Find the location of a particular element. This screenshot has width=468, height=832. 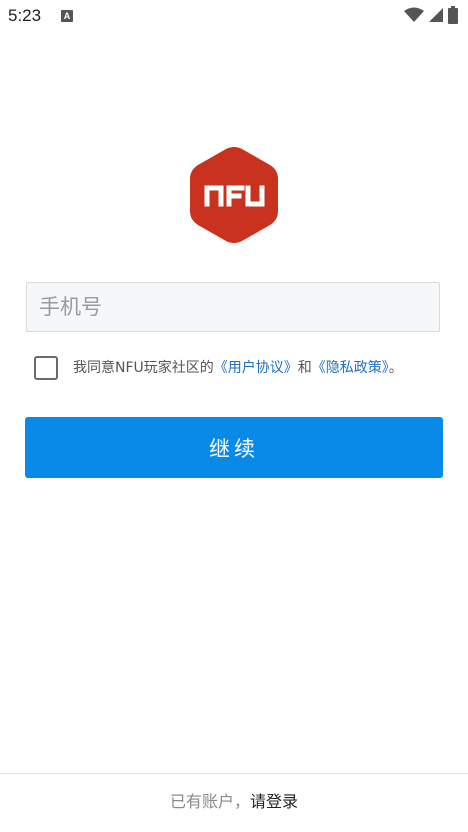

agreement-suffix: 。 is located at coordinates (395, 368).